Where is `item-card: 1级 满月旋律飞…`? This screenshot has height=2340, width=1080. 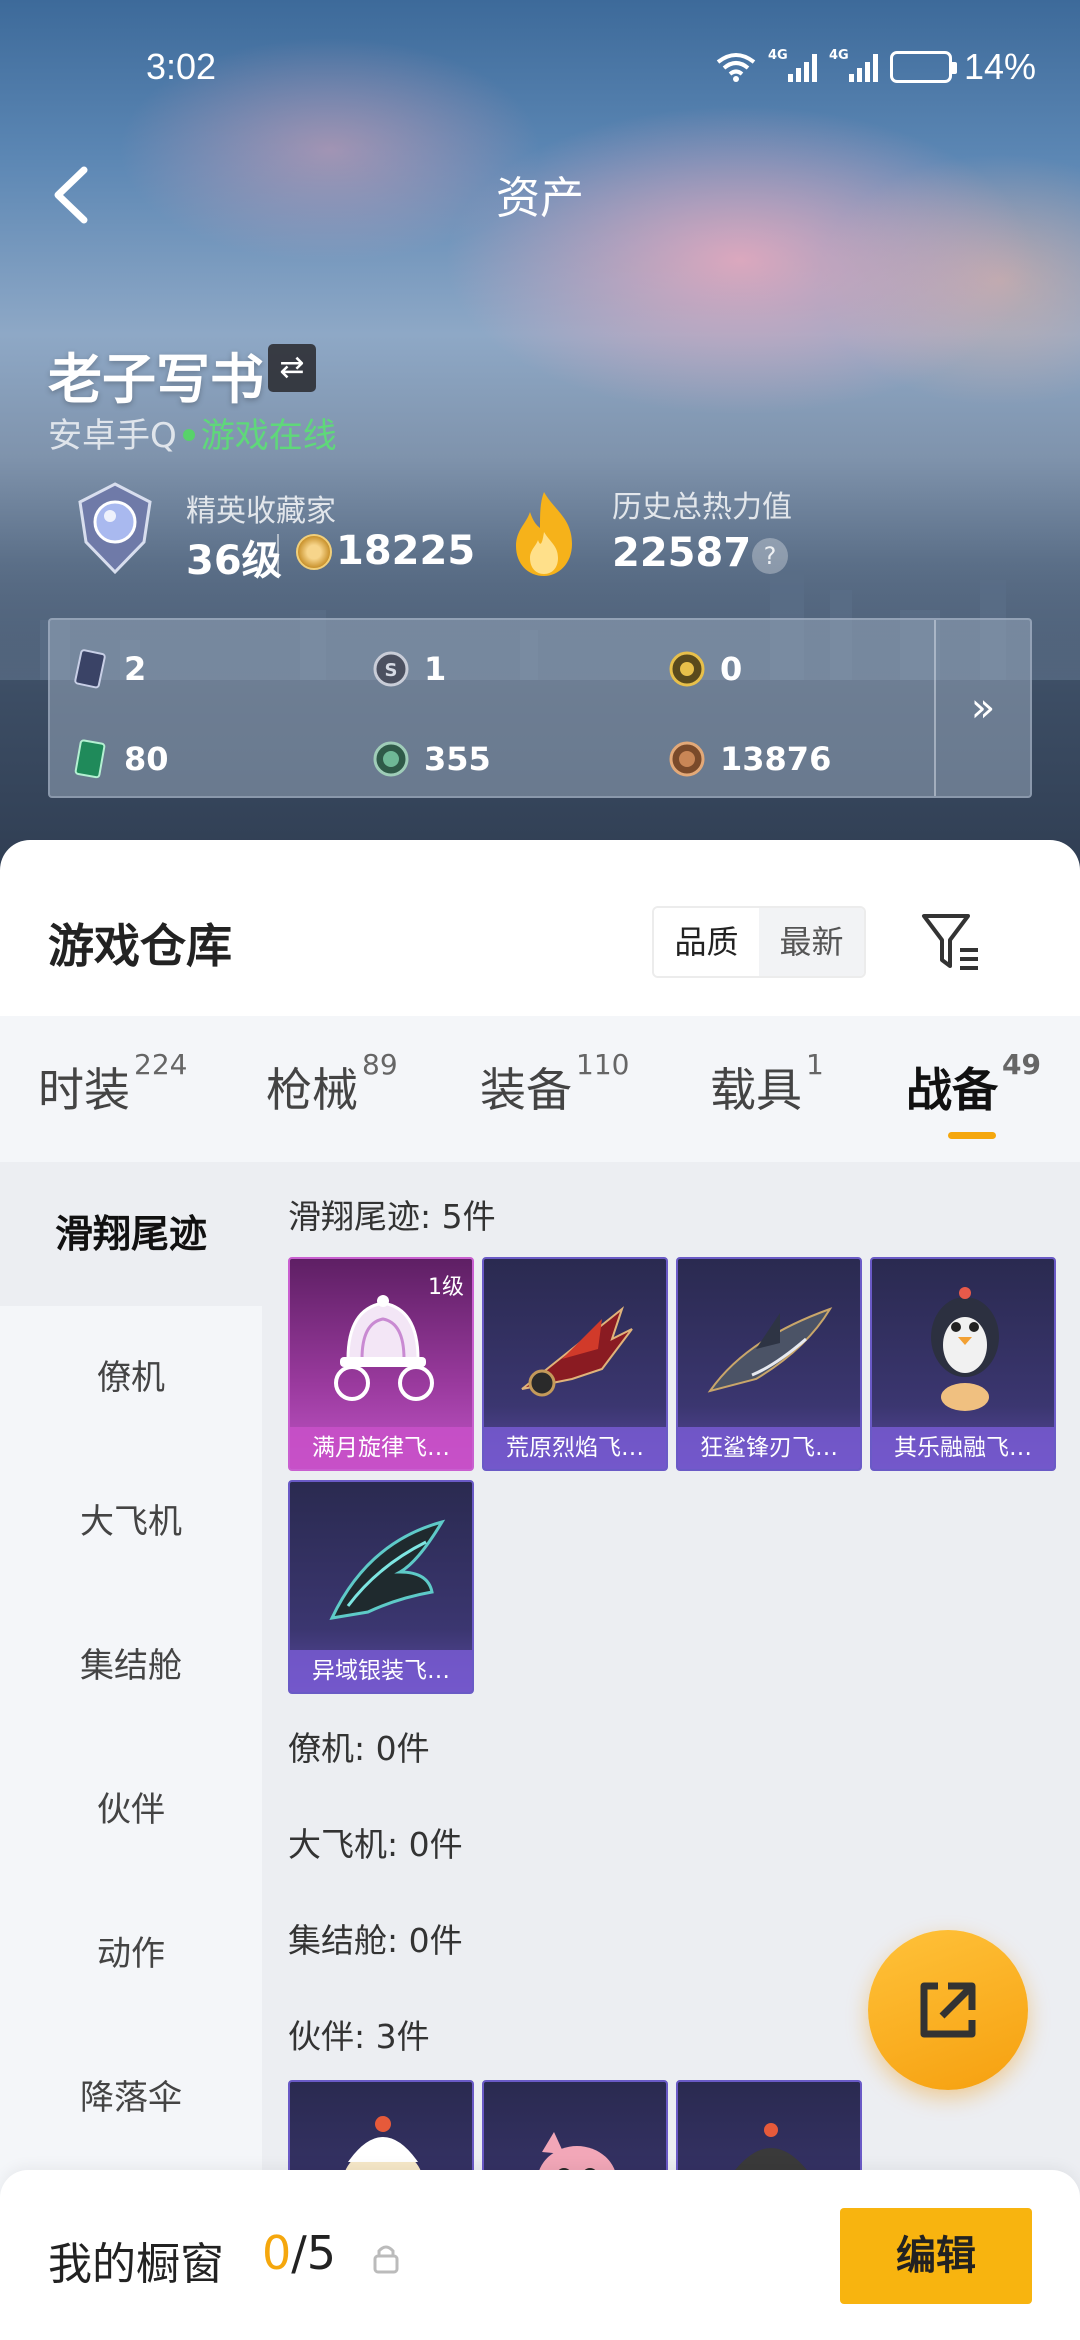
item-card: 1级 满月旋律飞… is located at coordinates (381, 1364).